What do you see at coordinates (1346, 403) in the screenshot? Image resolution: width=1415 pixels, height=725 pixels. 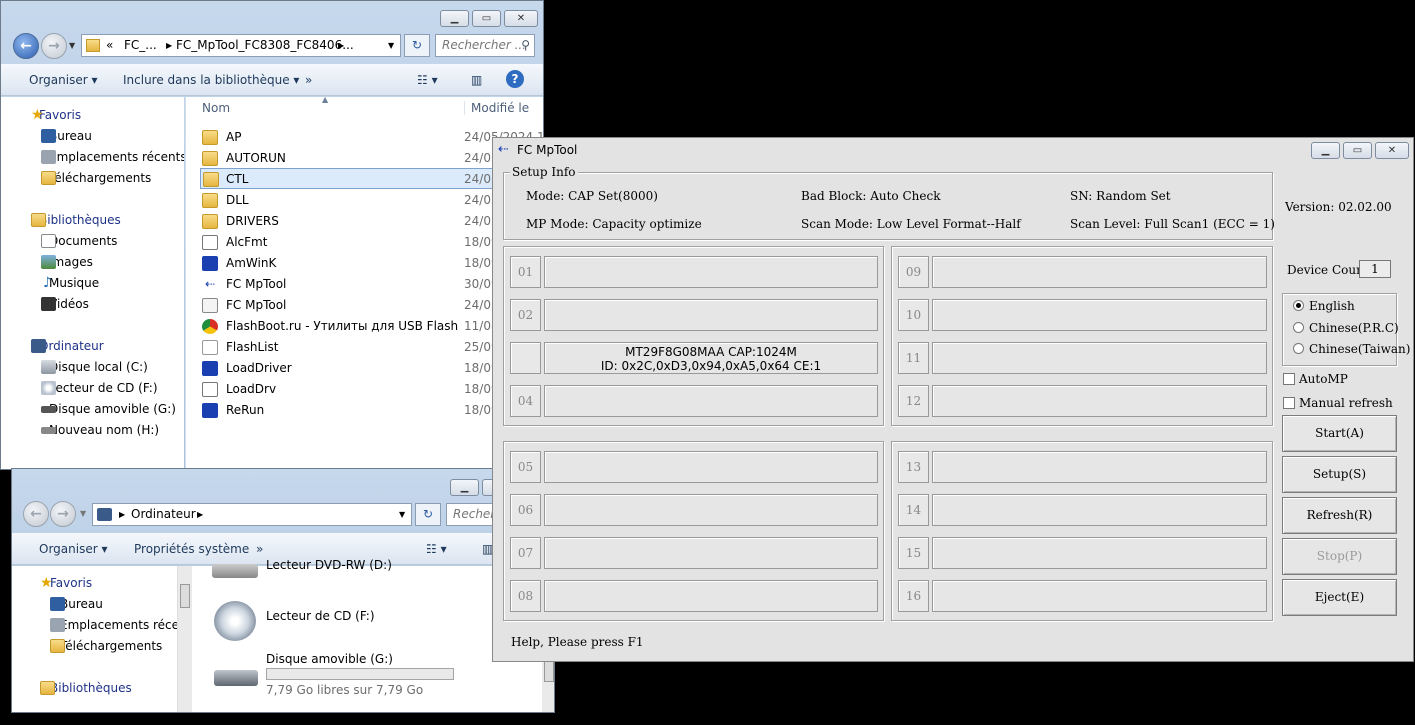 I see `manual-refresh-label: Manual refresh` at bounding box center [1346, 403].